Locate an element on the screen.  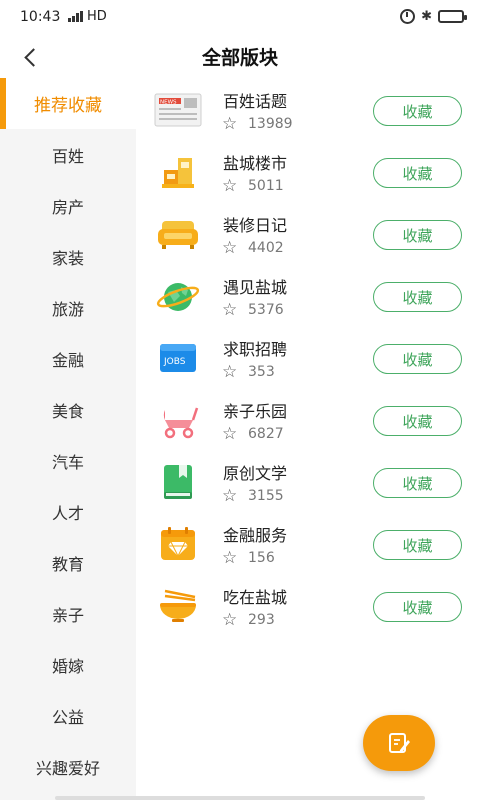
sidebar-item-realestate: 房产 is located at coordinates (68, 205).